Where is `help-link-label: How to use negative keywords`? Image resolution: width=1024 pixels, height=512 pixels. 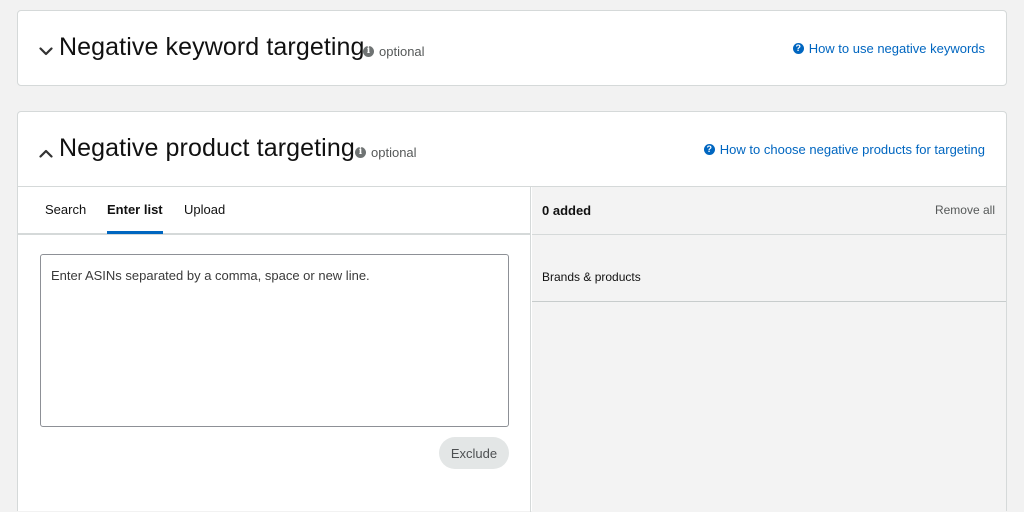
help-link-label: How to use negative keywords is located at coordinates (896, 48).